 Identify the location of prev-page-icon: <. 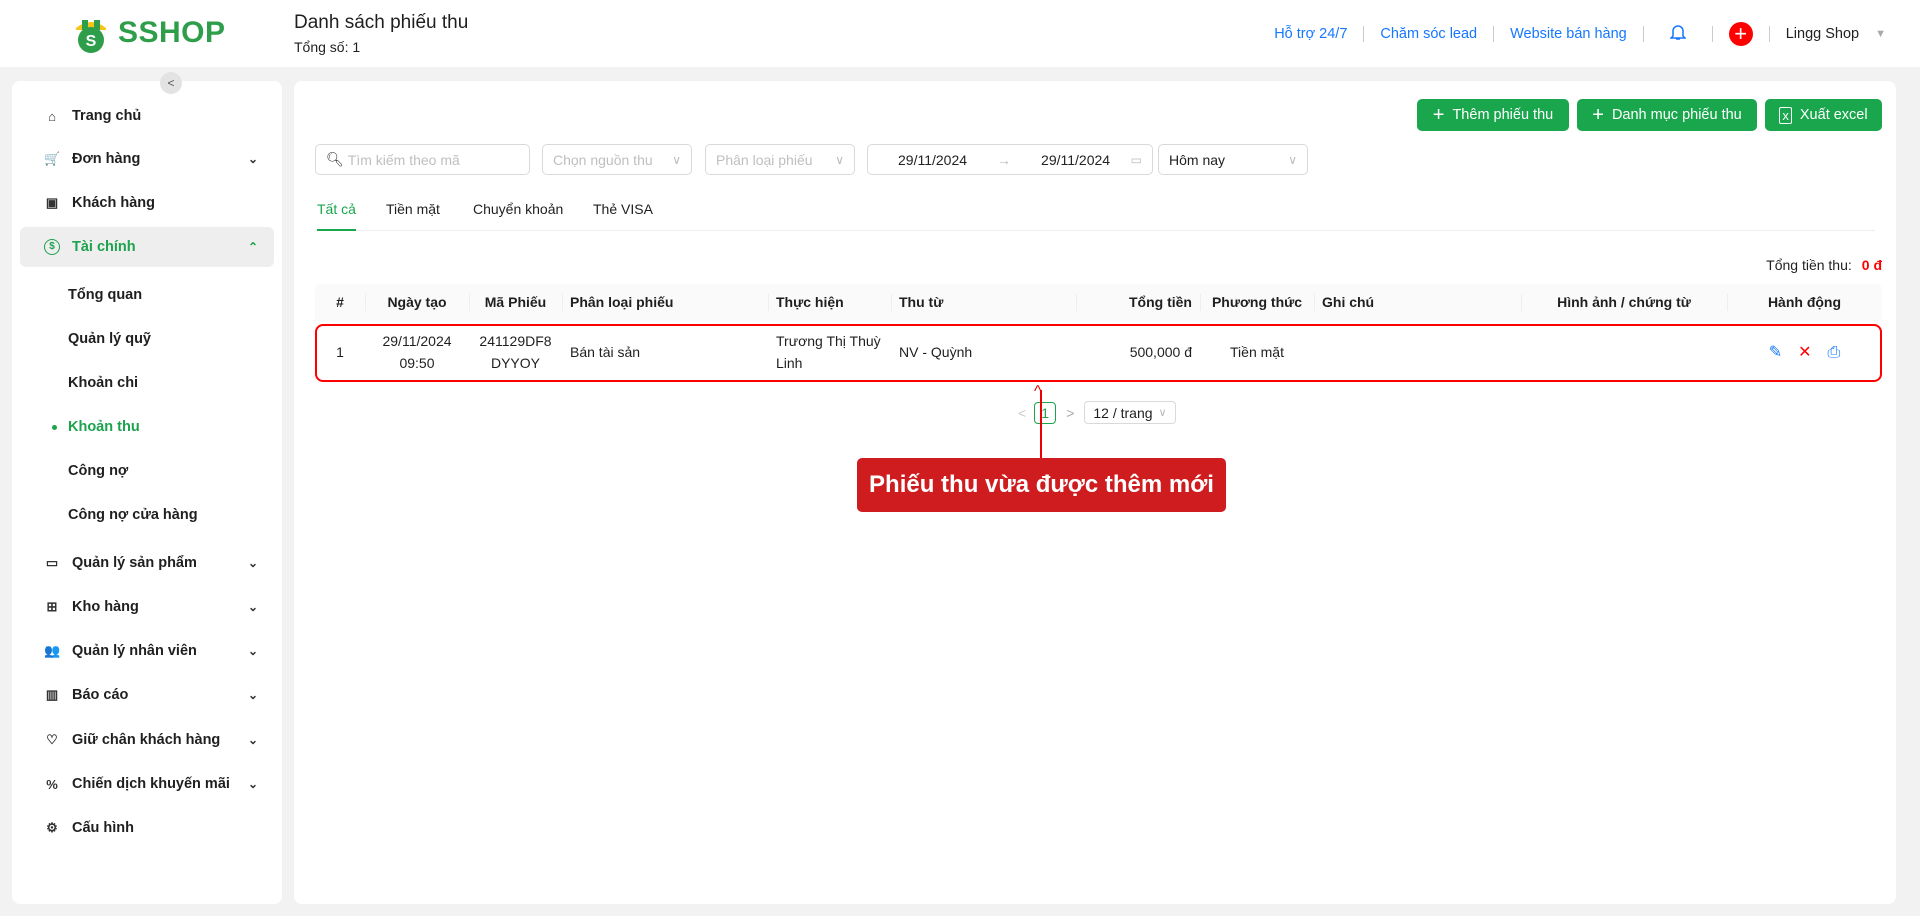
(1022, 413).